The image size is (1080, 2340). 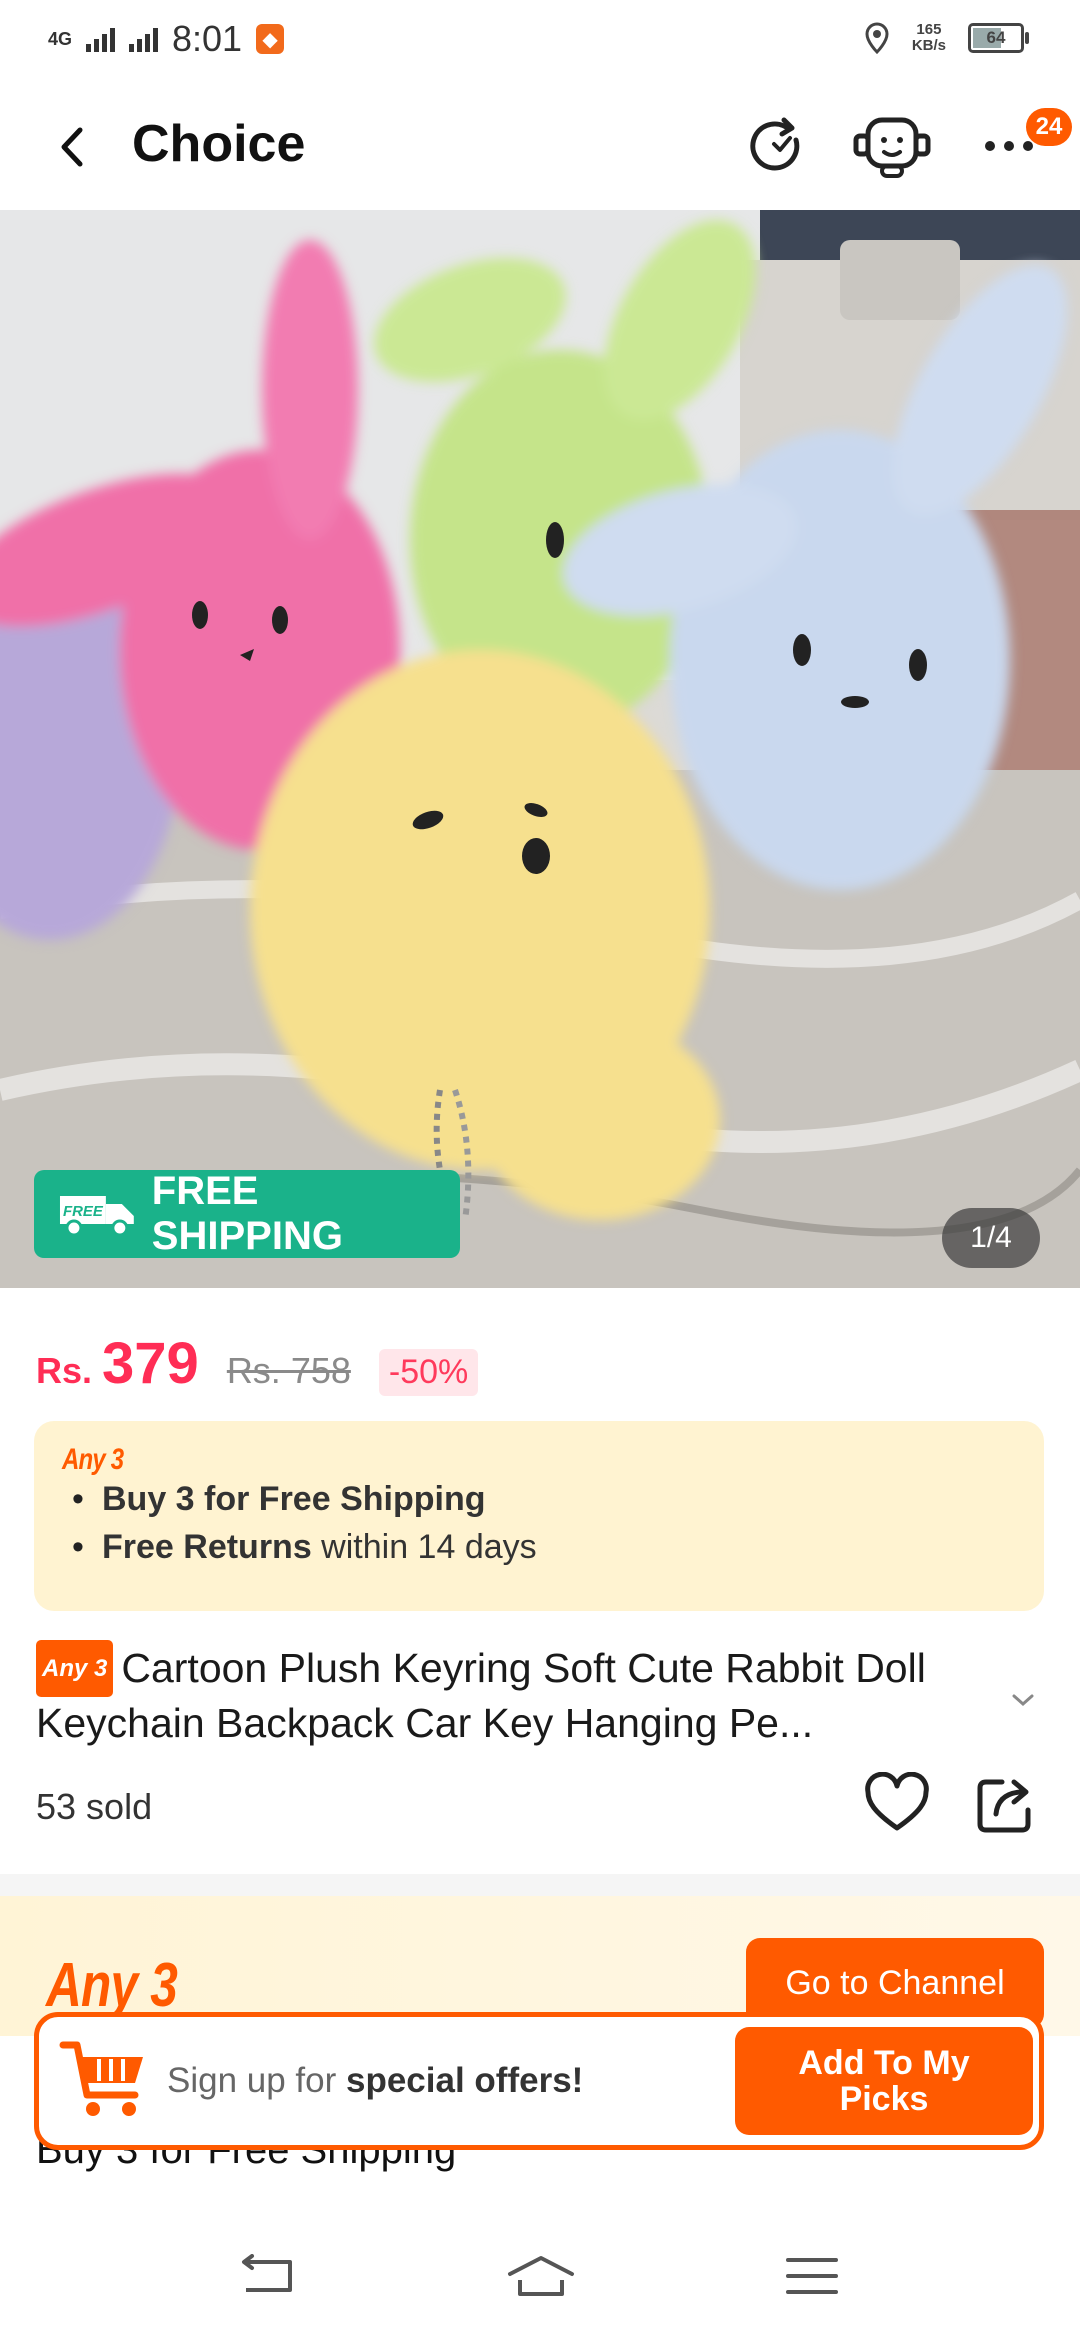 What do you see at coordinates (75, 1668) in the screenshot?
I see `any3-badge: Any 3` at bounding box center [75, 1668].